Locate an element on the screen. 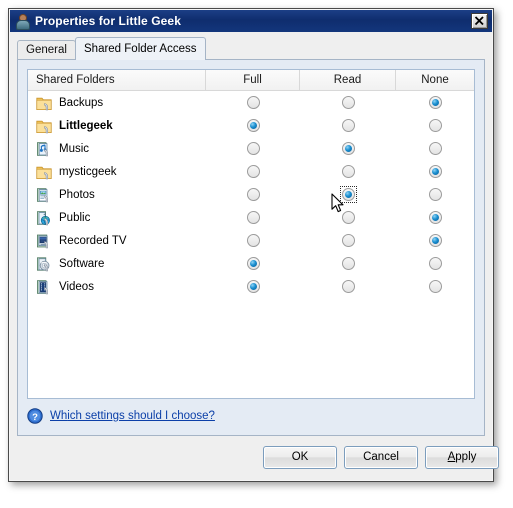 The width and height of the screenshot is (513, 508). radio-backups-read is located at coordinates (348, 102).